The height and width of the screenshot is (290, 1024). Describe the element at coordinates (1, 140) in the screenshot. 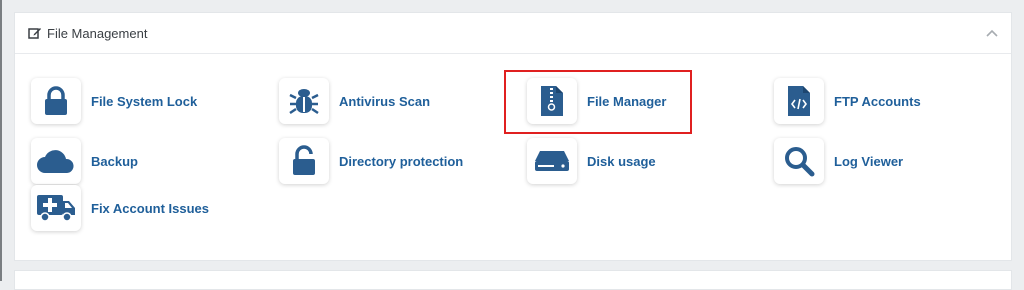

I see `window-left-edge` at that location.